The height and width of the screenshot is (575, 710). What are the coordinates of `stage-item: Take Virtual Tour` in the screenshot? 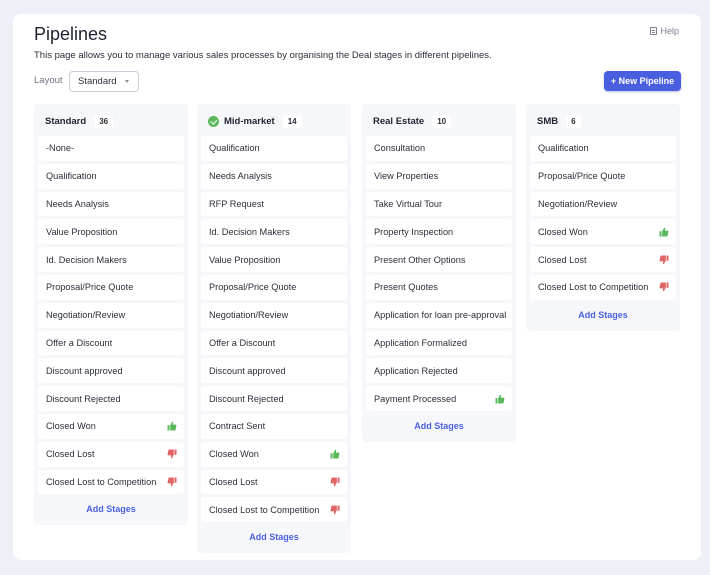 It's located at (439, 204).